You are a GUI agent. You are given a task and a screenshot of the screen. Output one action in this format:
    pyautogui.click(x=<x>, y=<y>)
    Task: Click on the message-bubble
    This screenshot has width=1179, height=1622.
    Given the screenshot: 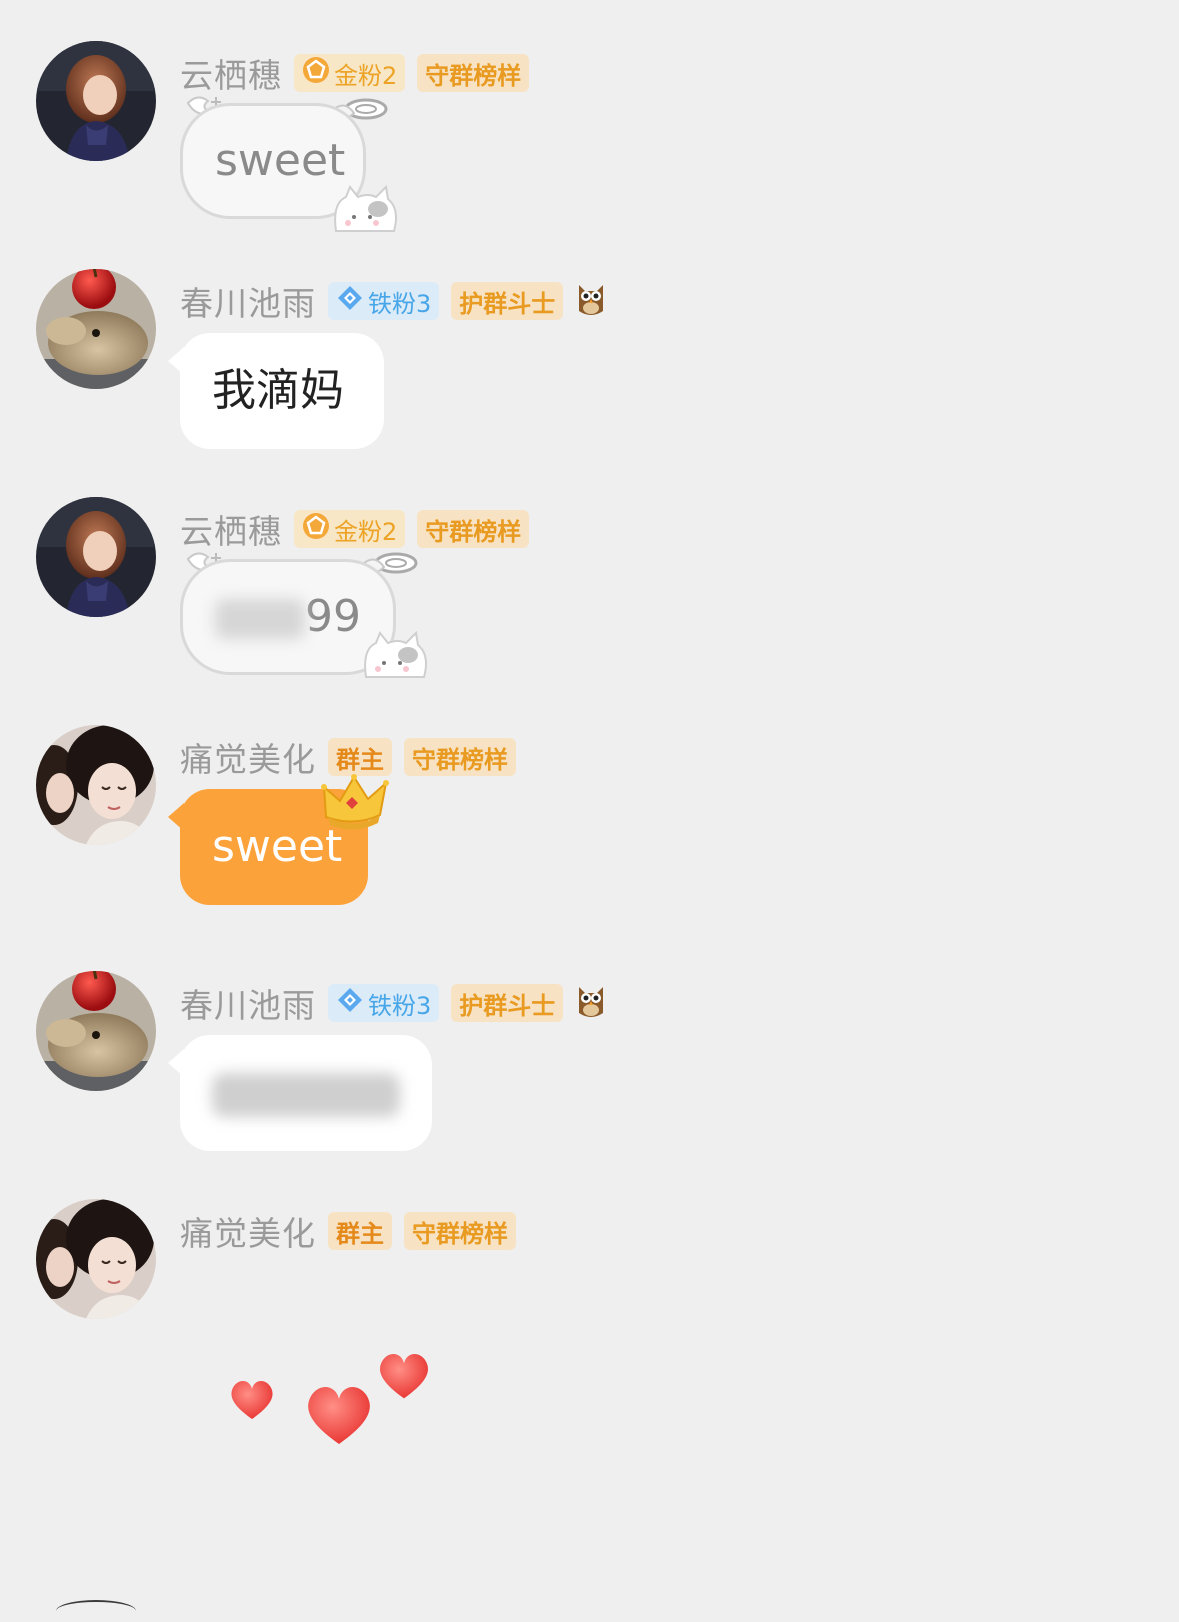 What is the action you would take?
    pyautogui.click(x=300, y=1093)
    